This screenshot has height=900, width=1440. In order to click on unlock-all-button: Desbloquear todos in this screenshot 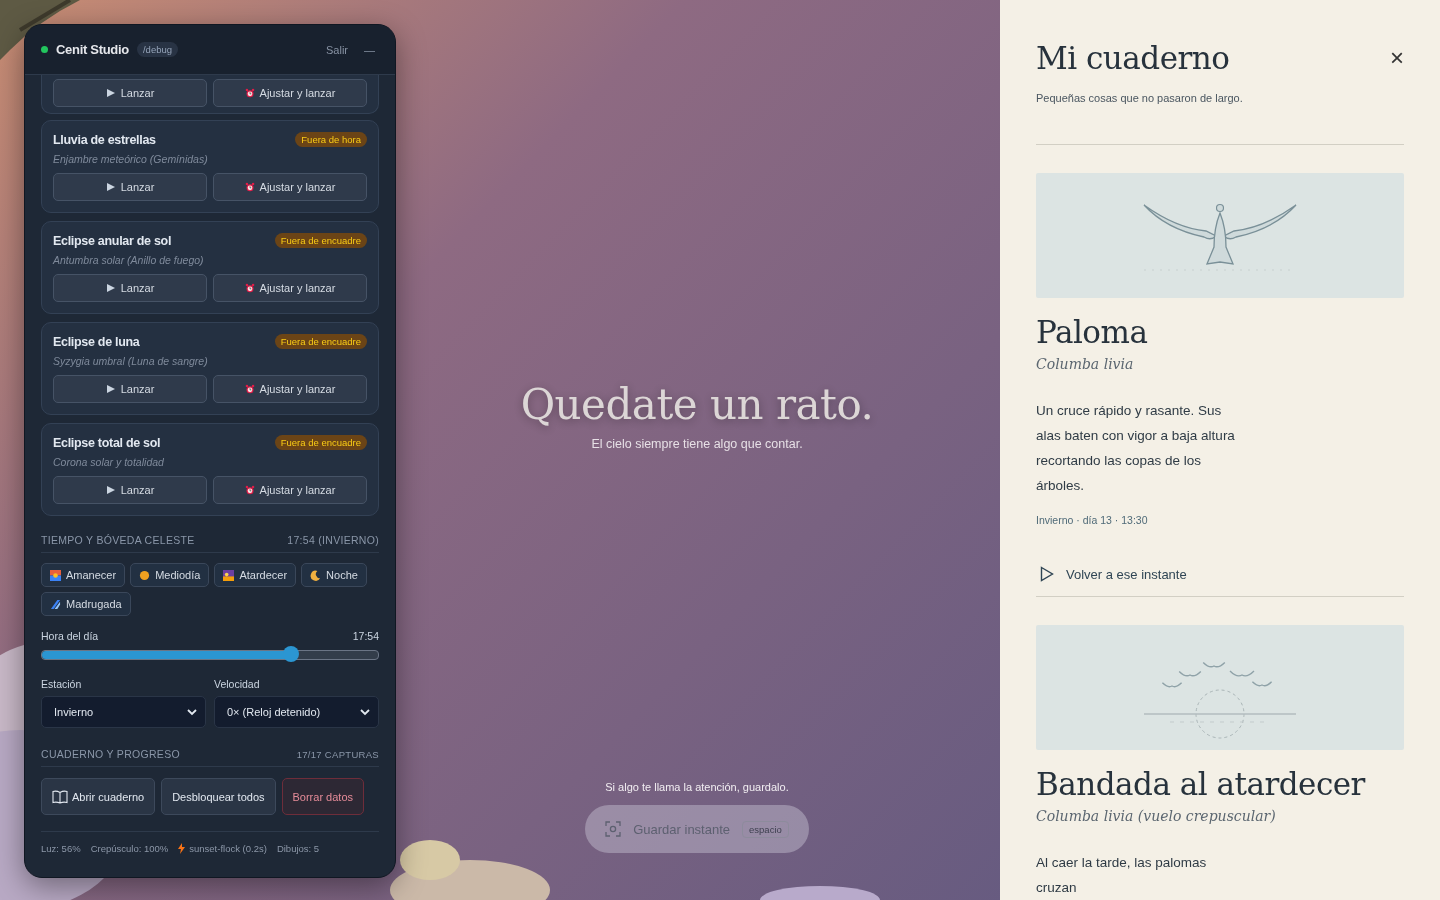, I will do `click(218, 796)`.